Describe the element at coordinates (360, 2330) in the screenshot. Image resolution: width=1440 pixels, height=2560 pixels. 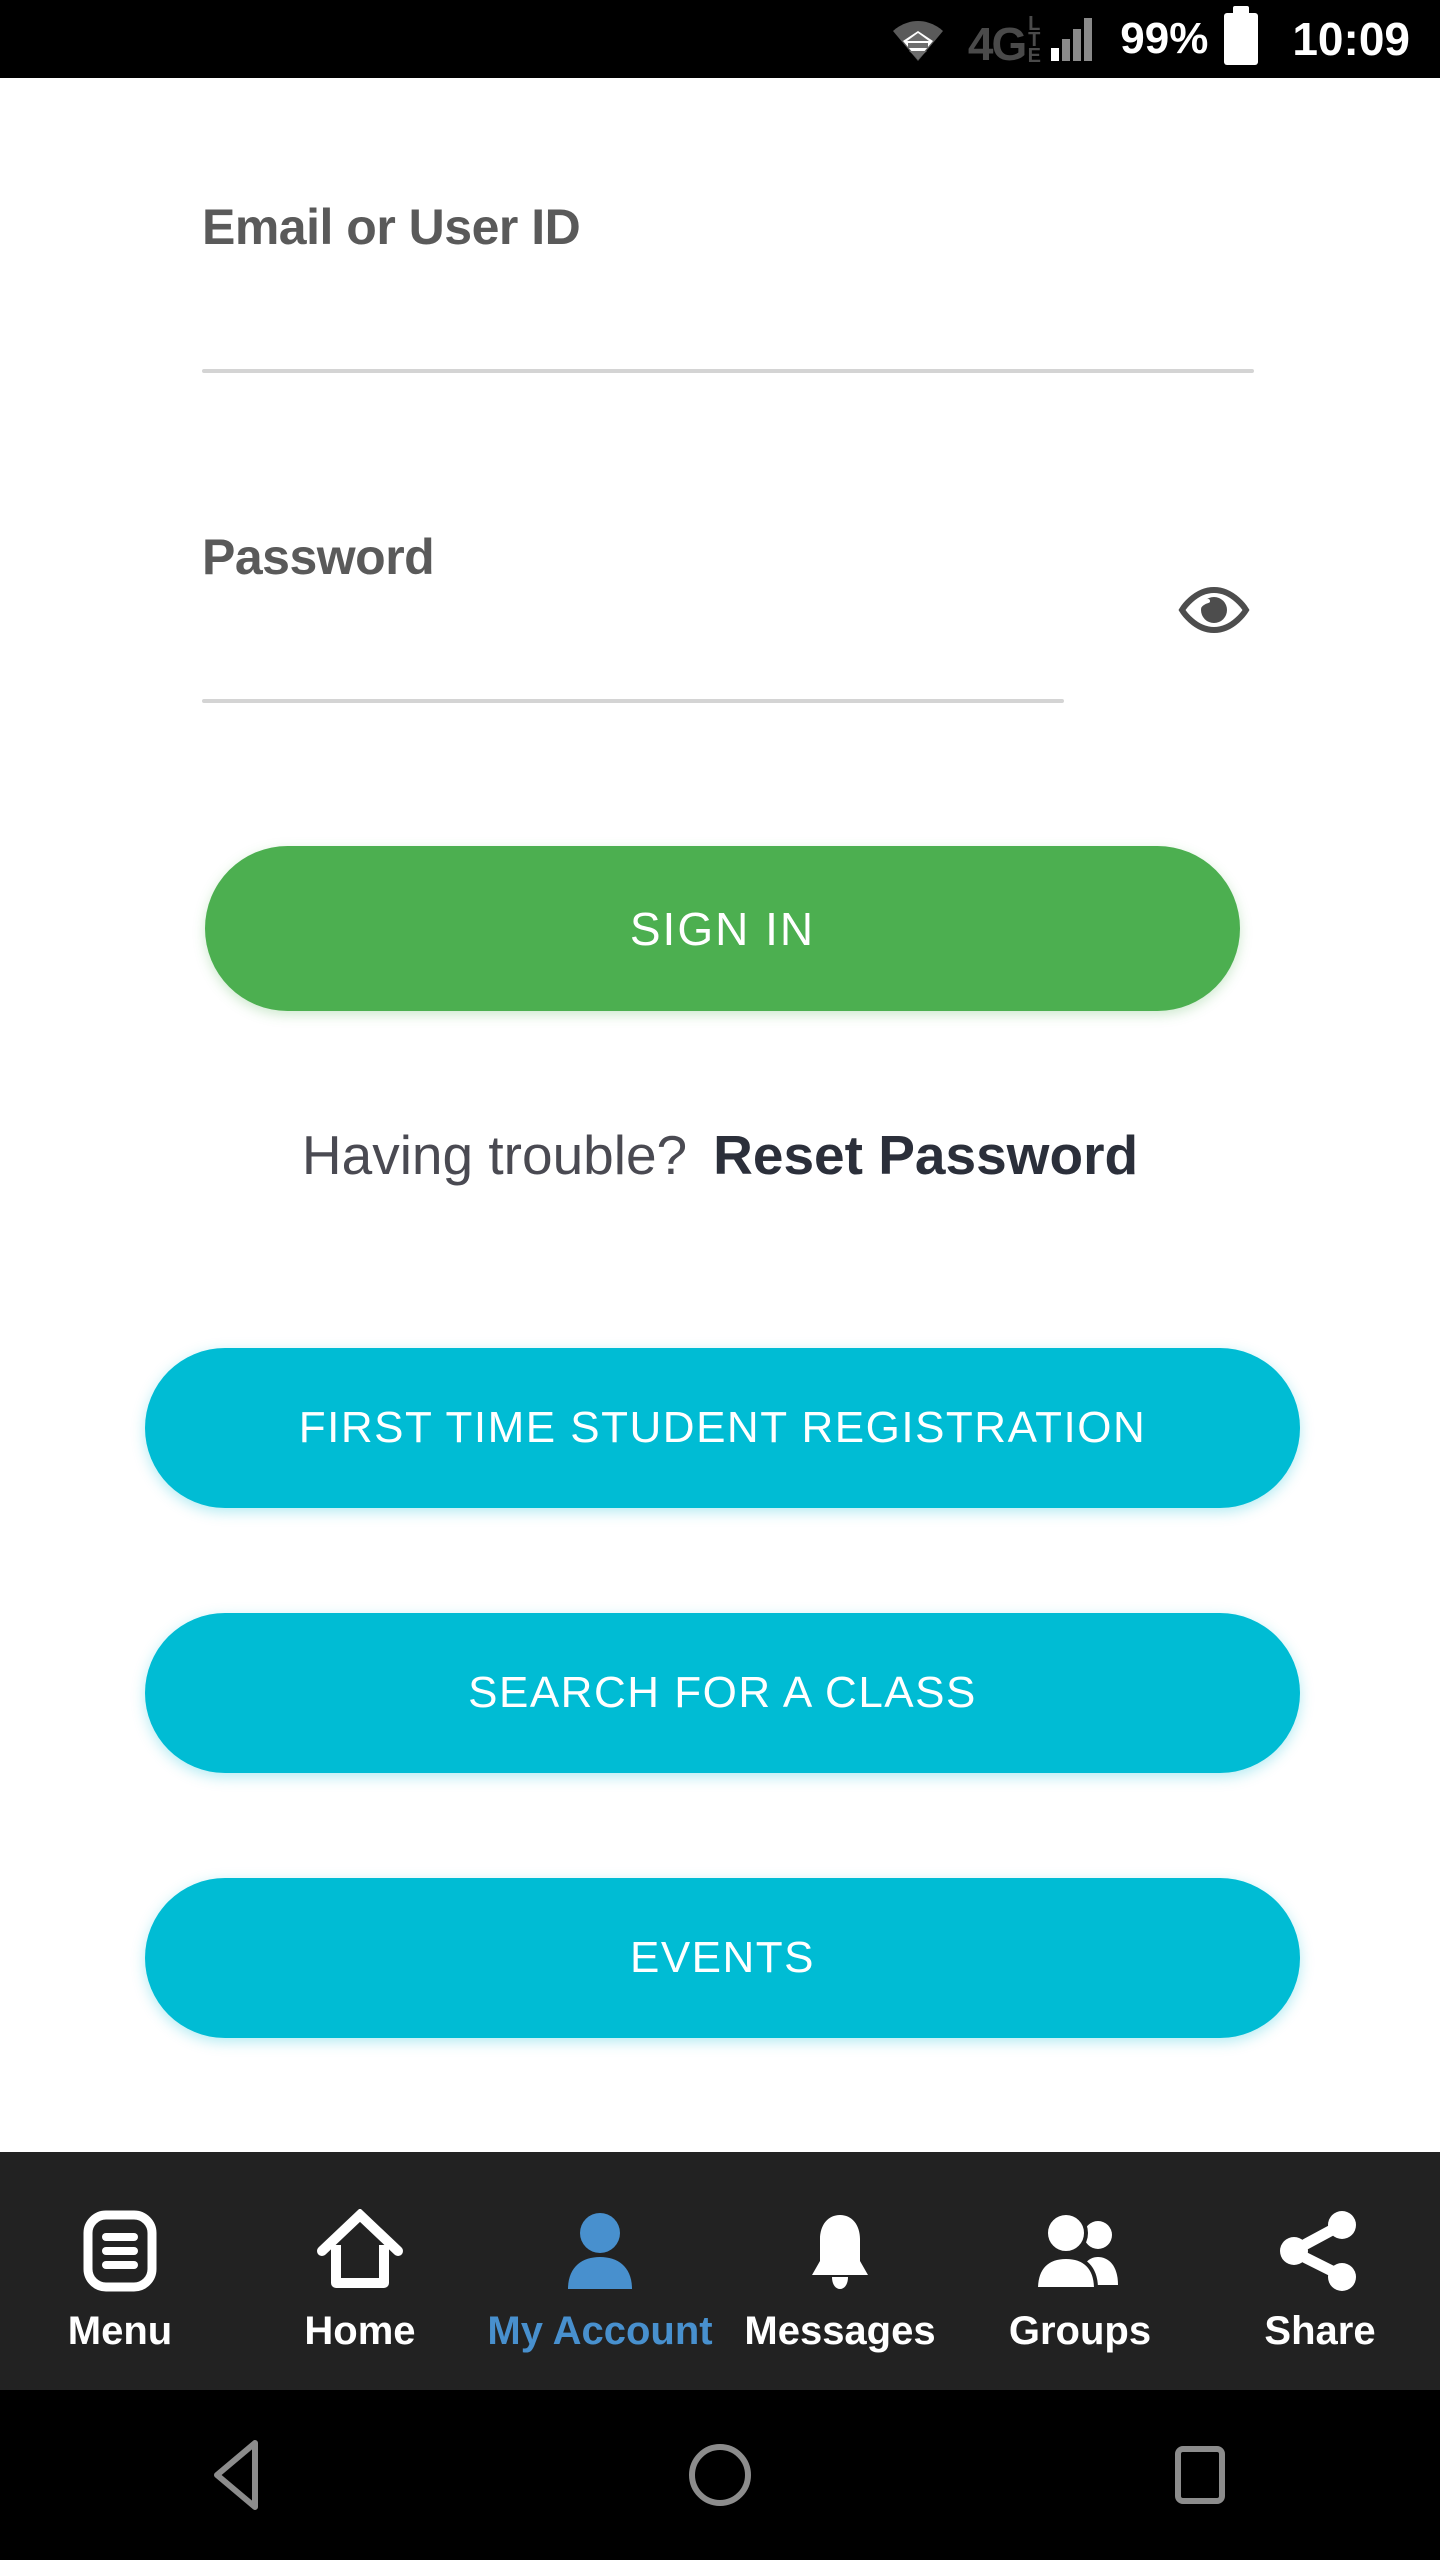
I see `nav-label-home: Home` at that location.